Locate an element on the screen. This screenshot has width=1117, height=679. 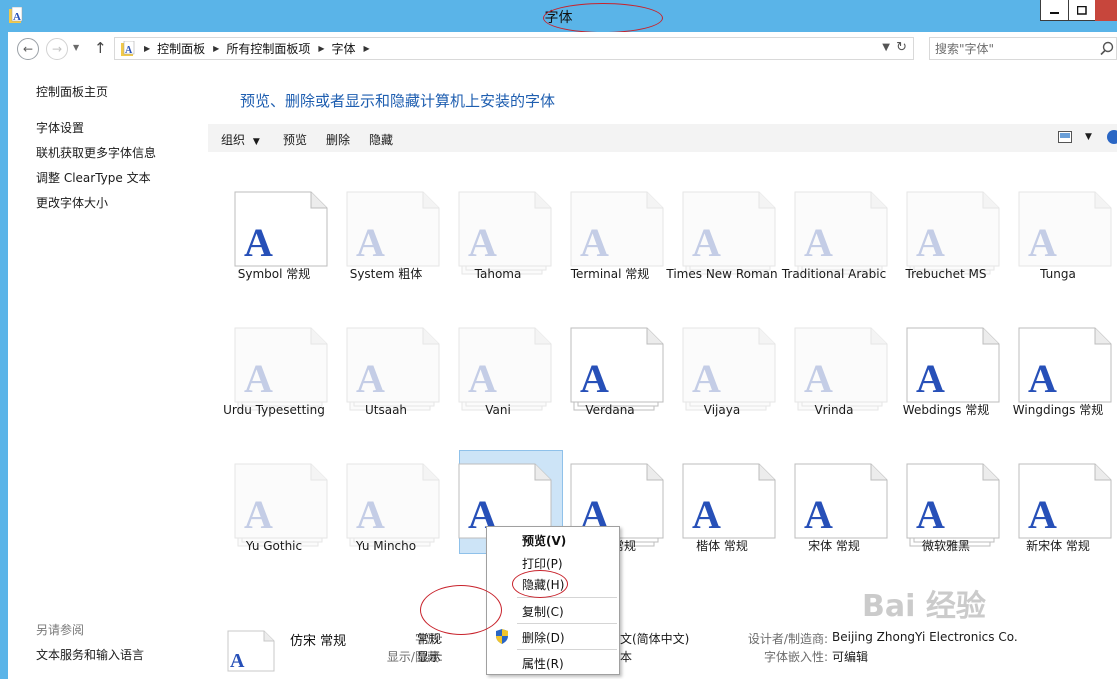
font-item: A 楷体 常规 is located at coordinates (722, 526).